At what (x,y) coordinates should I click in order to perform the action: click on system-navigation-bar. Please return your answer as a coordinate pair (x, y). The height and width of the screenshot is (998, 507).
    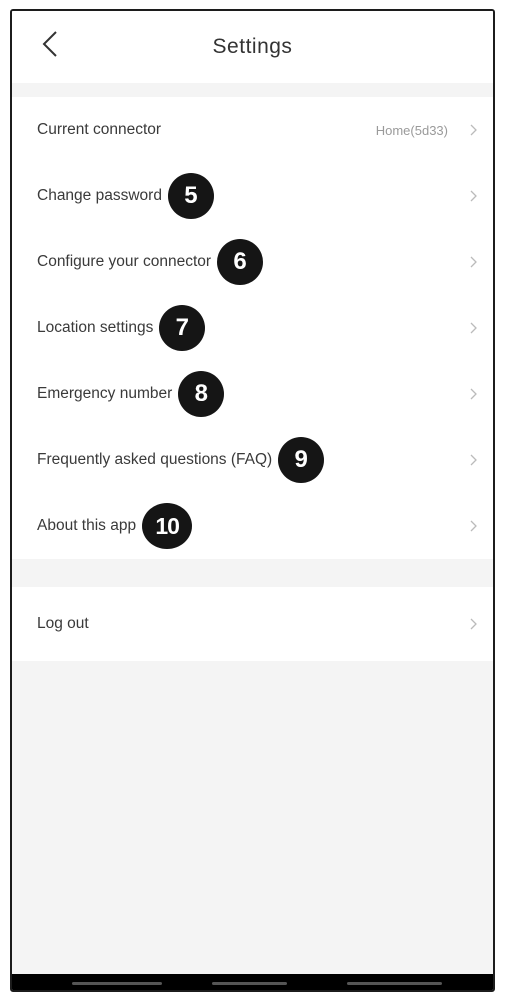
    Looking at the image, I should click on (252, 982).